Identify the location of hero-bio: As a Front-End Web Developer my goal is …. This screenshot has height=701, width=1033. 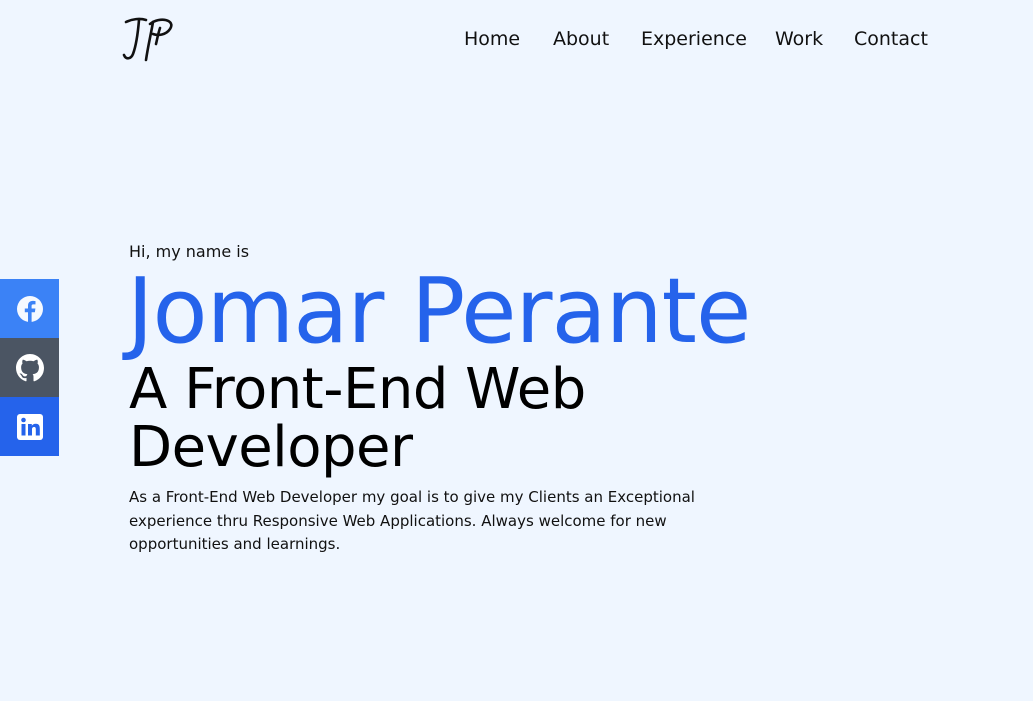
(412, 520).